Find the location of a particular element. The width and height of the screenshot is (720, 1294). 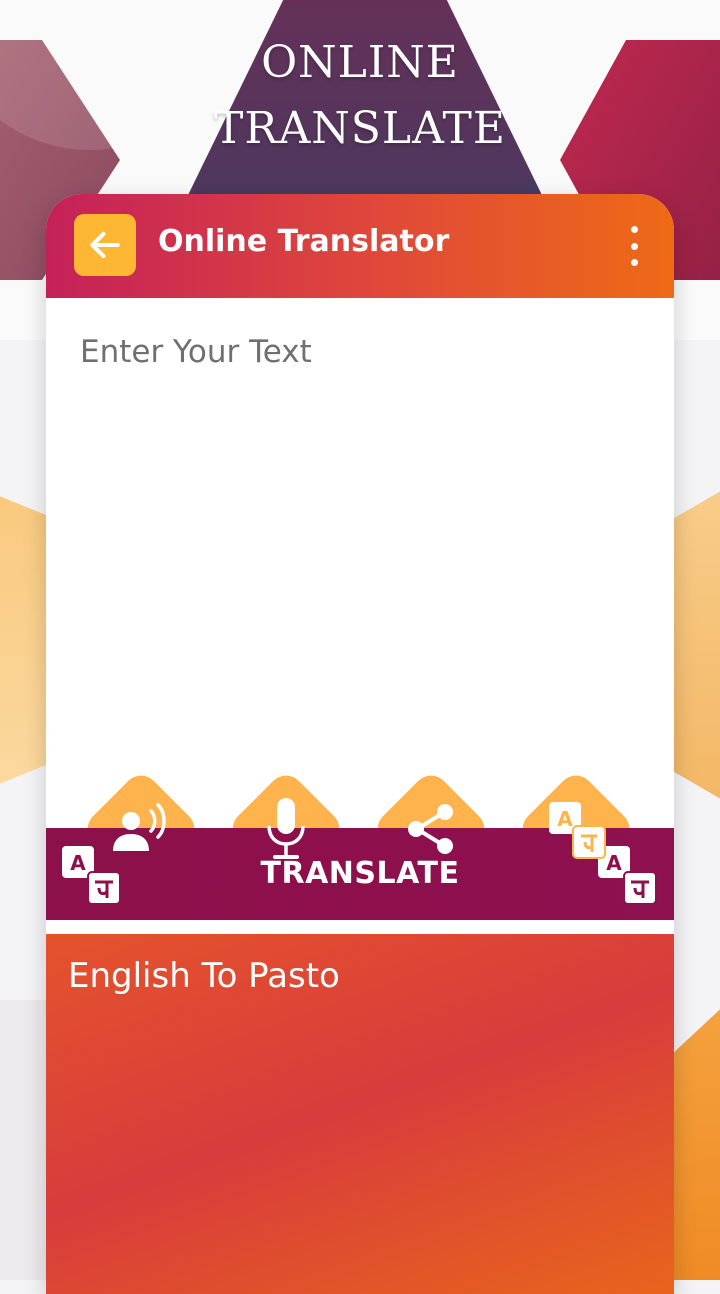

back-button is located at coordinates (105, 245).